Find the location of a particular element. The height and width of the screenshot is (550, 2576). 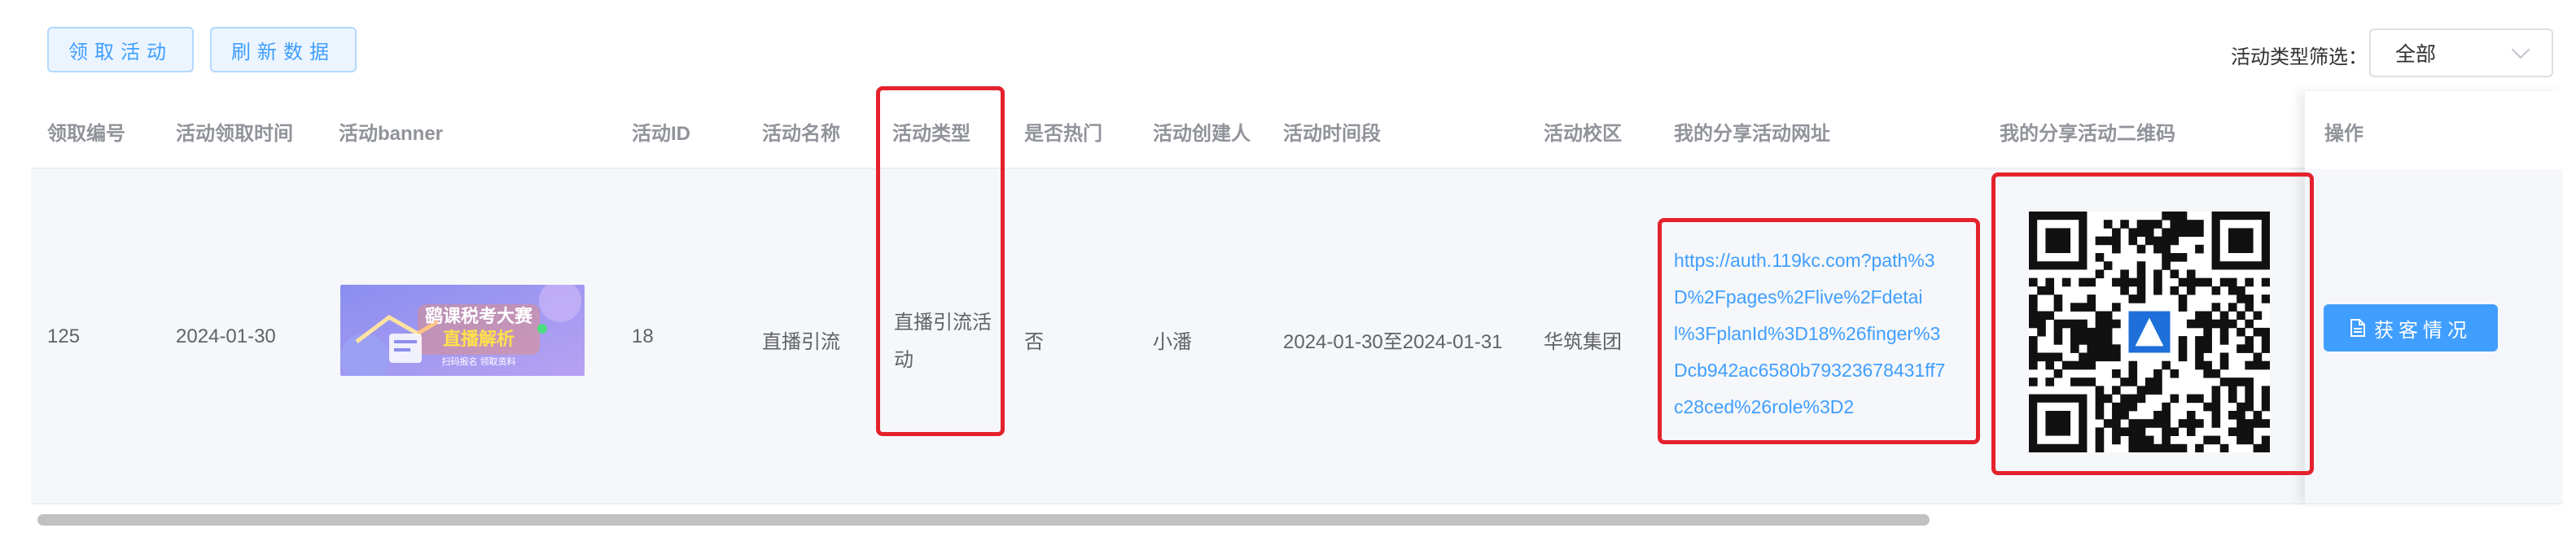

col-claim-time: 活动领取时间 is located at coordinates (234, 134).